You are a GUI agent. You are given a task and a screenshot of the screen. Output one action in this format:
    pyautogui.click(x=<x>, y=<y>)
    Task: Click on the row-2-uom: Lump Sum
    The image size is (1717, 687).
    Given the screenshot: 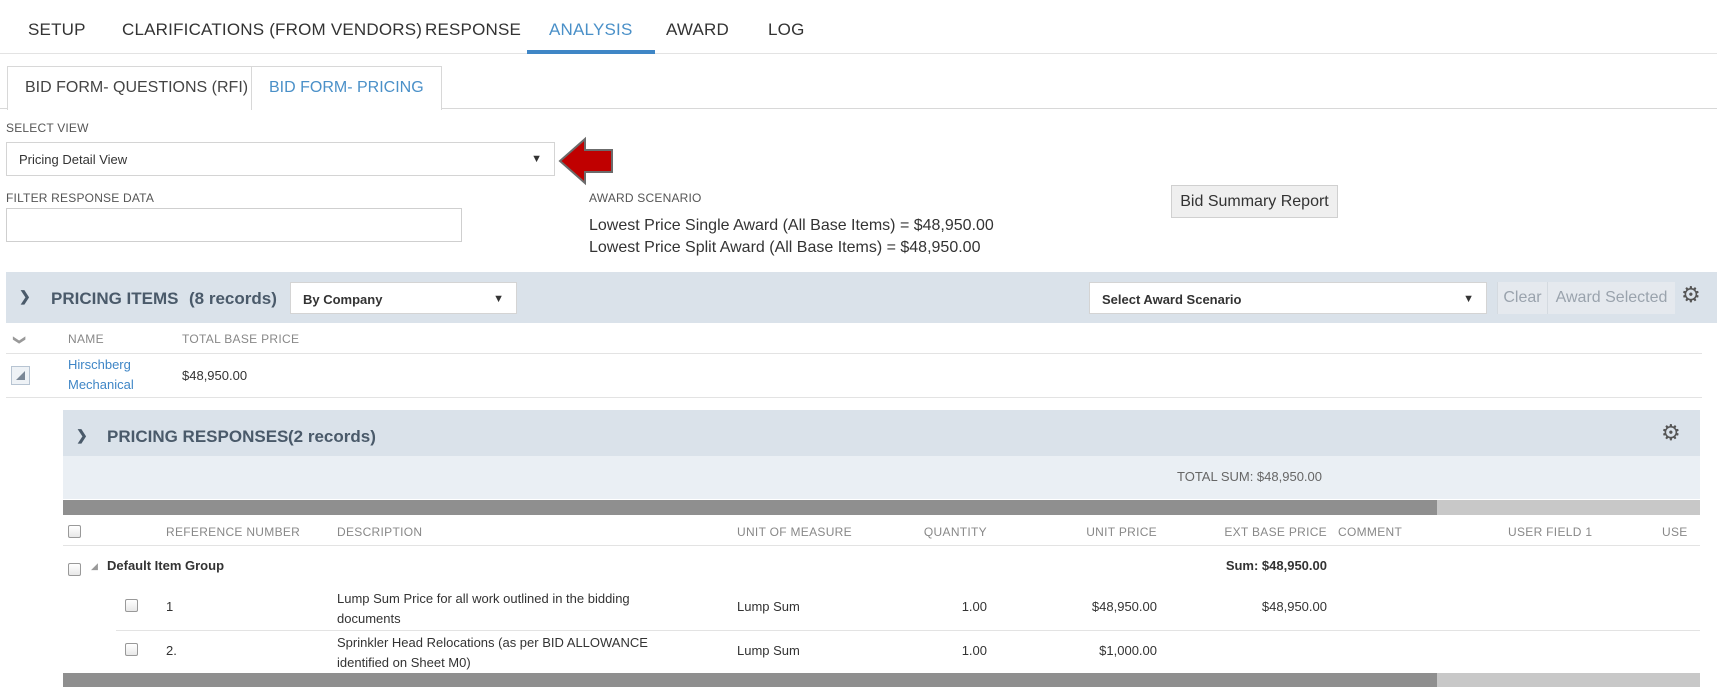 What is the action you would take?
    pyautogui.click(x=768, y=650)
    